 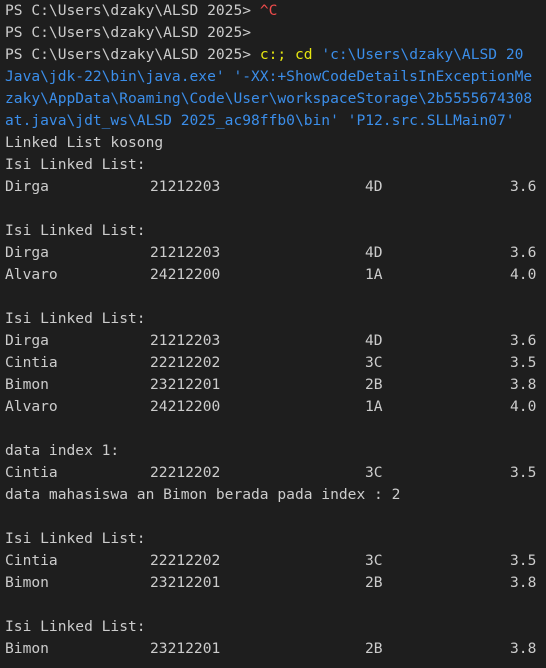 What do you see at coordinates (115, 76) in the screenshot?
I see `command-java-path: Java\jdk-22\bin\java.exe'` at bounding box center [115, 76].